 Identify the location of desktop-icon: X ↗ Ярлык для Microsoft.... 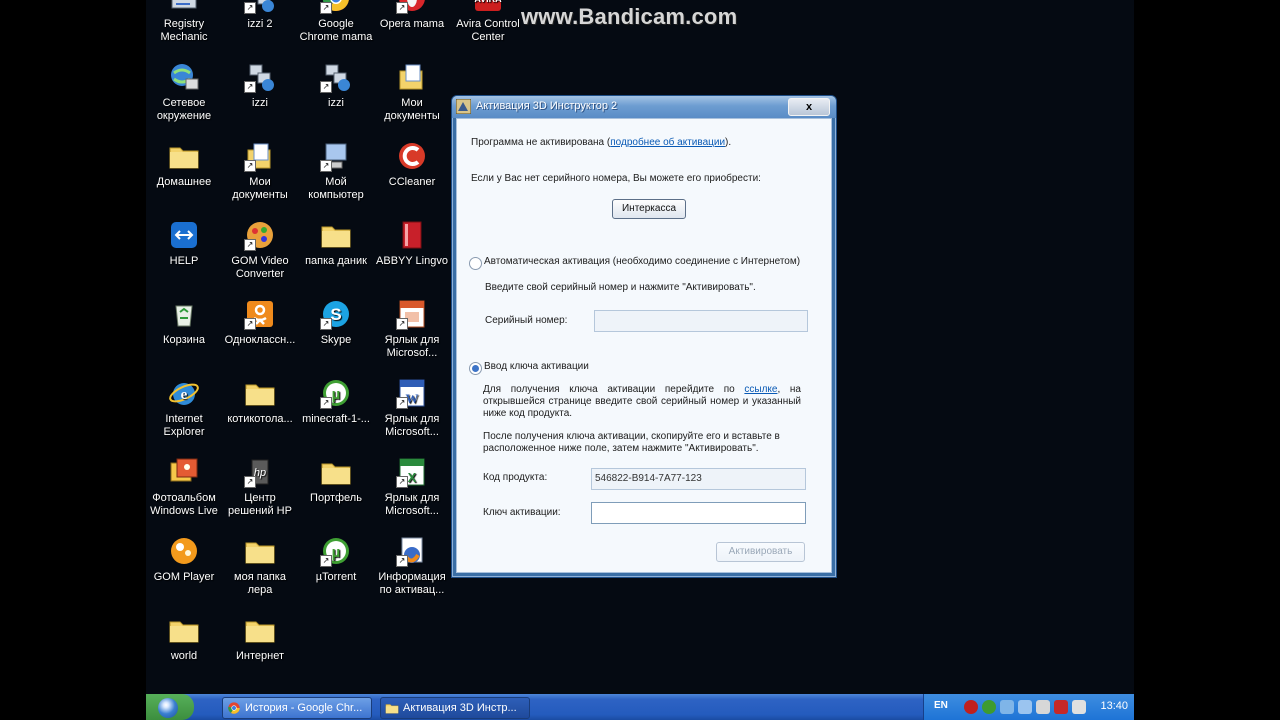
(412, 487).